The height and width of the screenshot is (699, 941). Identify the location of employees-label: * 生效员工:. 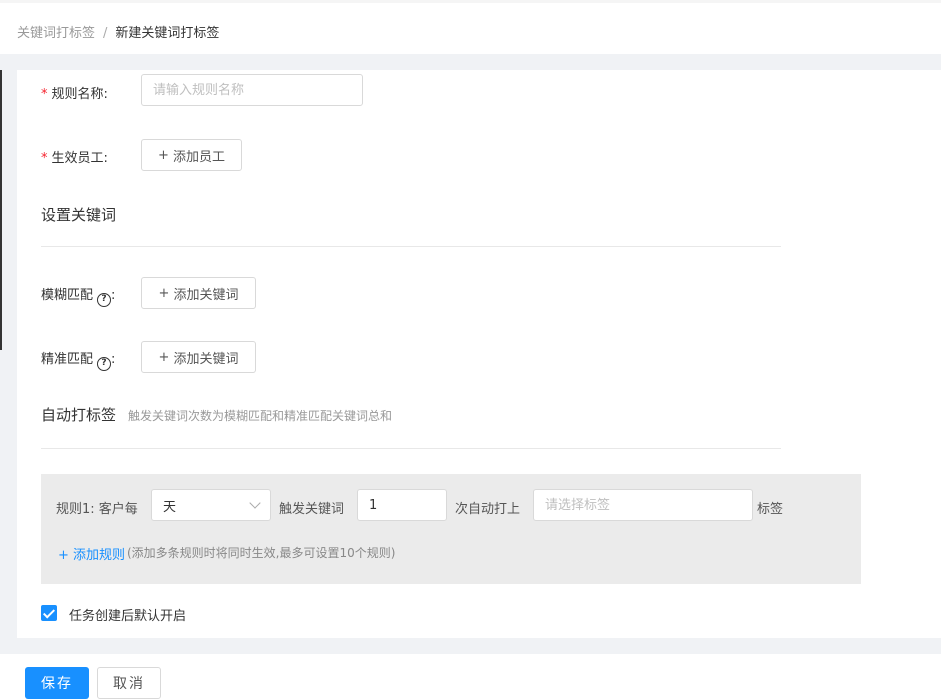
(74, 158).